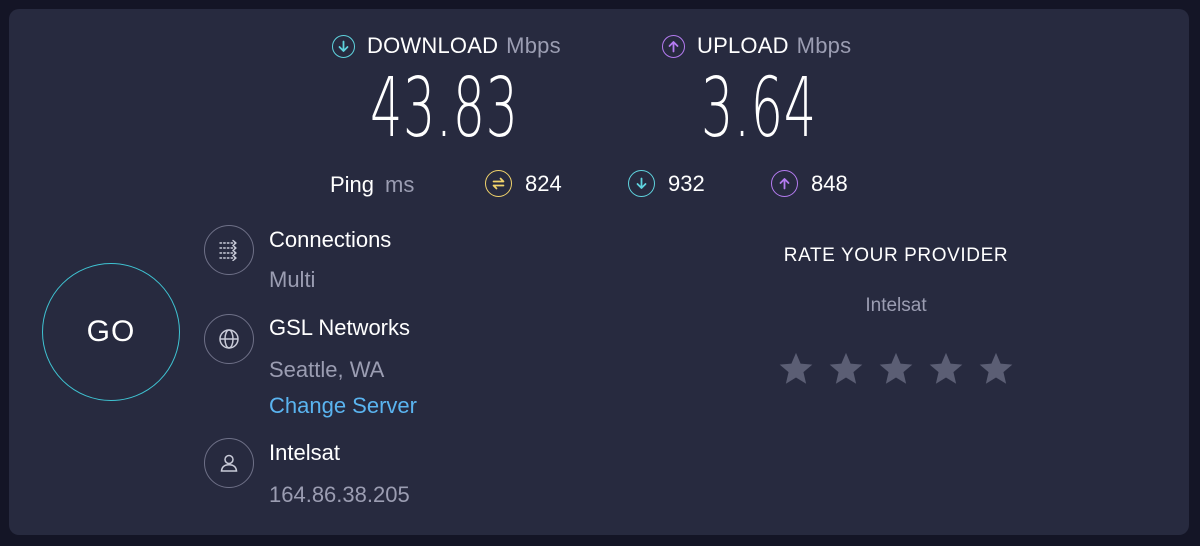 This screenshot has height=546, width=1200. I want to click on upload-header: UPLOAD Mbps, so click(756, 46).